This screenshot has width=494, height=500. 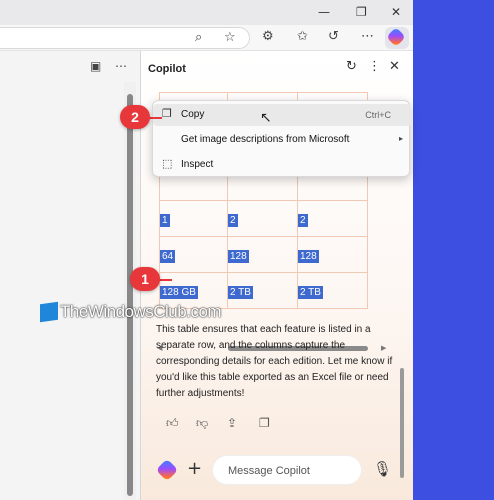 What do you see at coordinates (333, 37) in the screenshot?
I see `history-icon: ↺` at bounding box center [333, 37].